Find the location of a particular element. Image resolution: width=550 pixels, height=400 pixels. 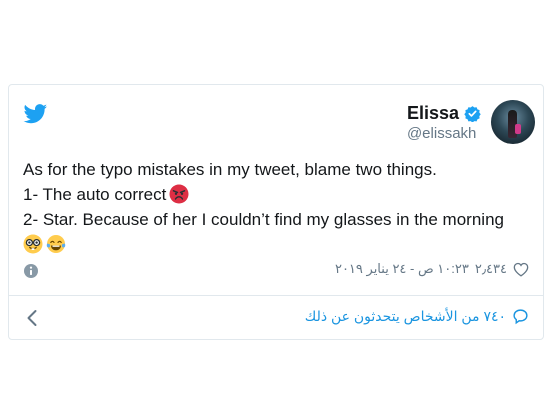

chevron-left-icon is located at coordinates (32, 318).